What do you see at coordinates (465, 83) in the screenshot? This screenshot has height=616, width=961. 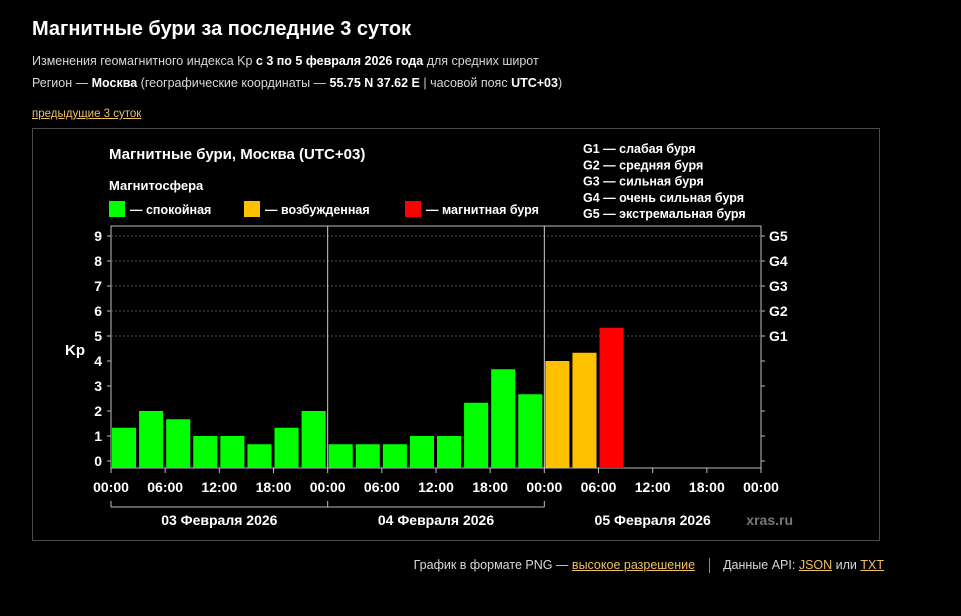 I see `tz-prefix: | часовой пояс` at bounding box center [465, 83].